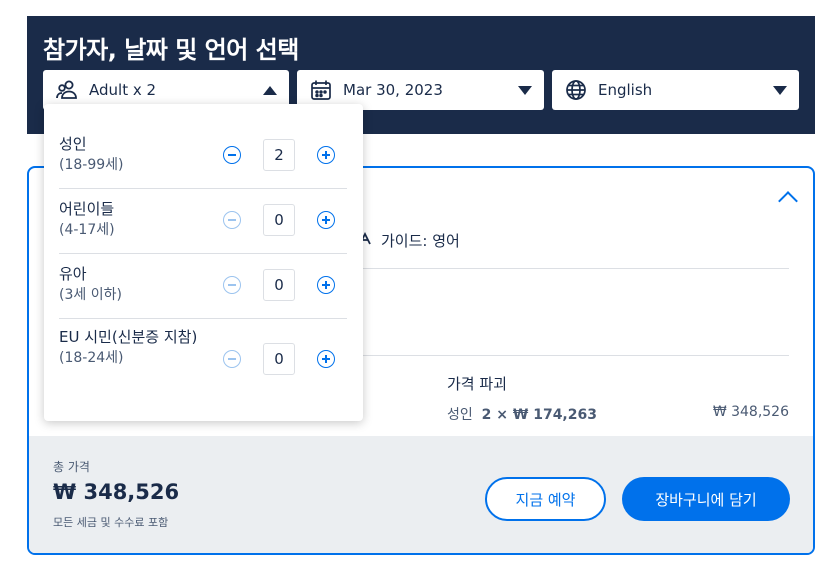  I want to click on participant-row-eu-citizen: EU 시민(신분증 지참) (18-24세) 0, so click(203, 364).